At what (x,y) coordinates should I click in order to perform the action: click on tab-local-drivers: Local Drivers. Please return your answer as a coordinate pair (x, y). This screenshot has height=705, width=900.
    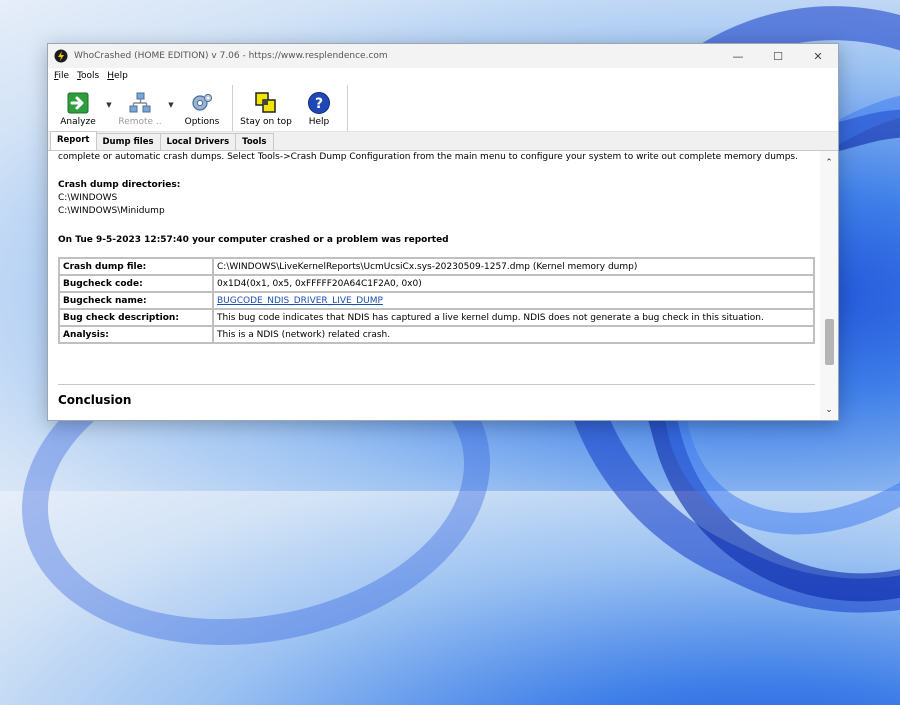
    Looking at the image, I should click on (198, 141).